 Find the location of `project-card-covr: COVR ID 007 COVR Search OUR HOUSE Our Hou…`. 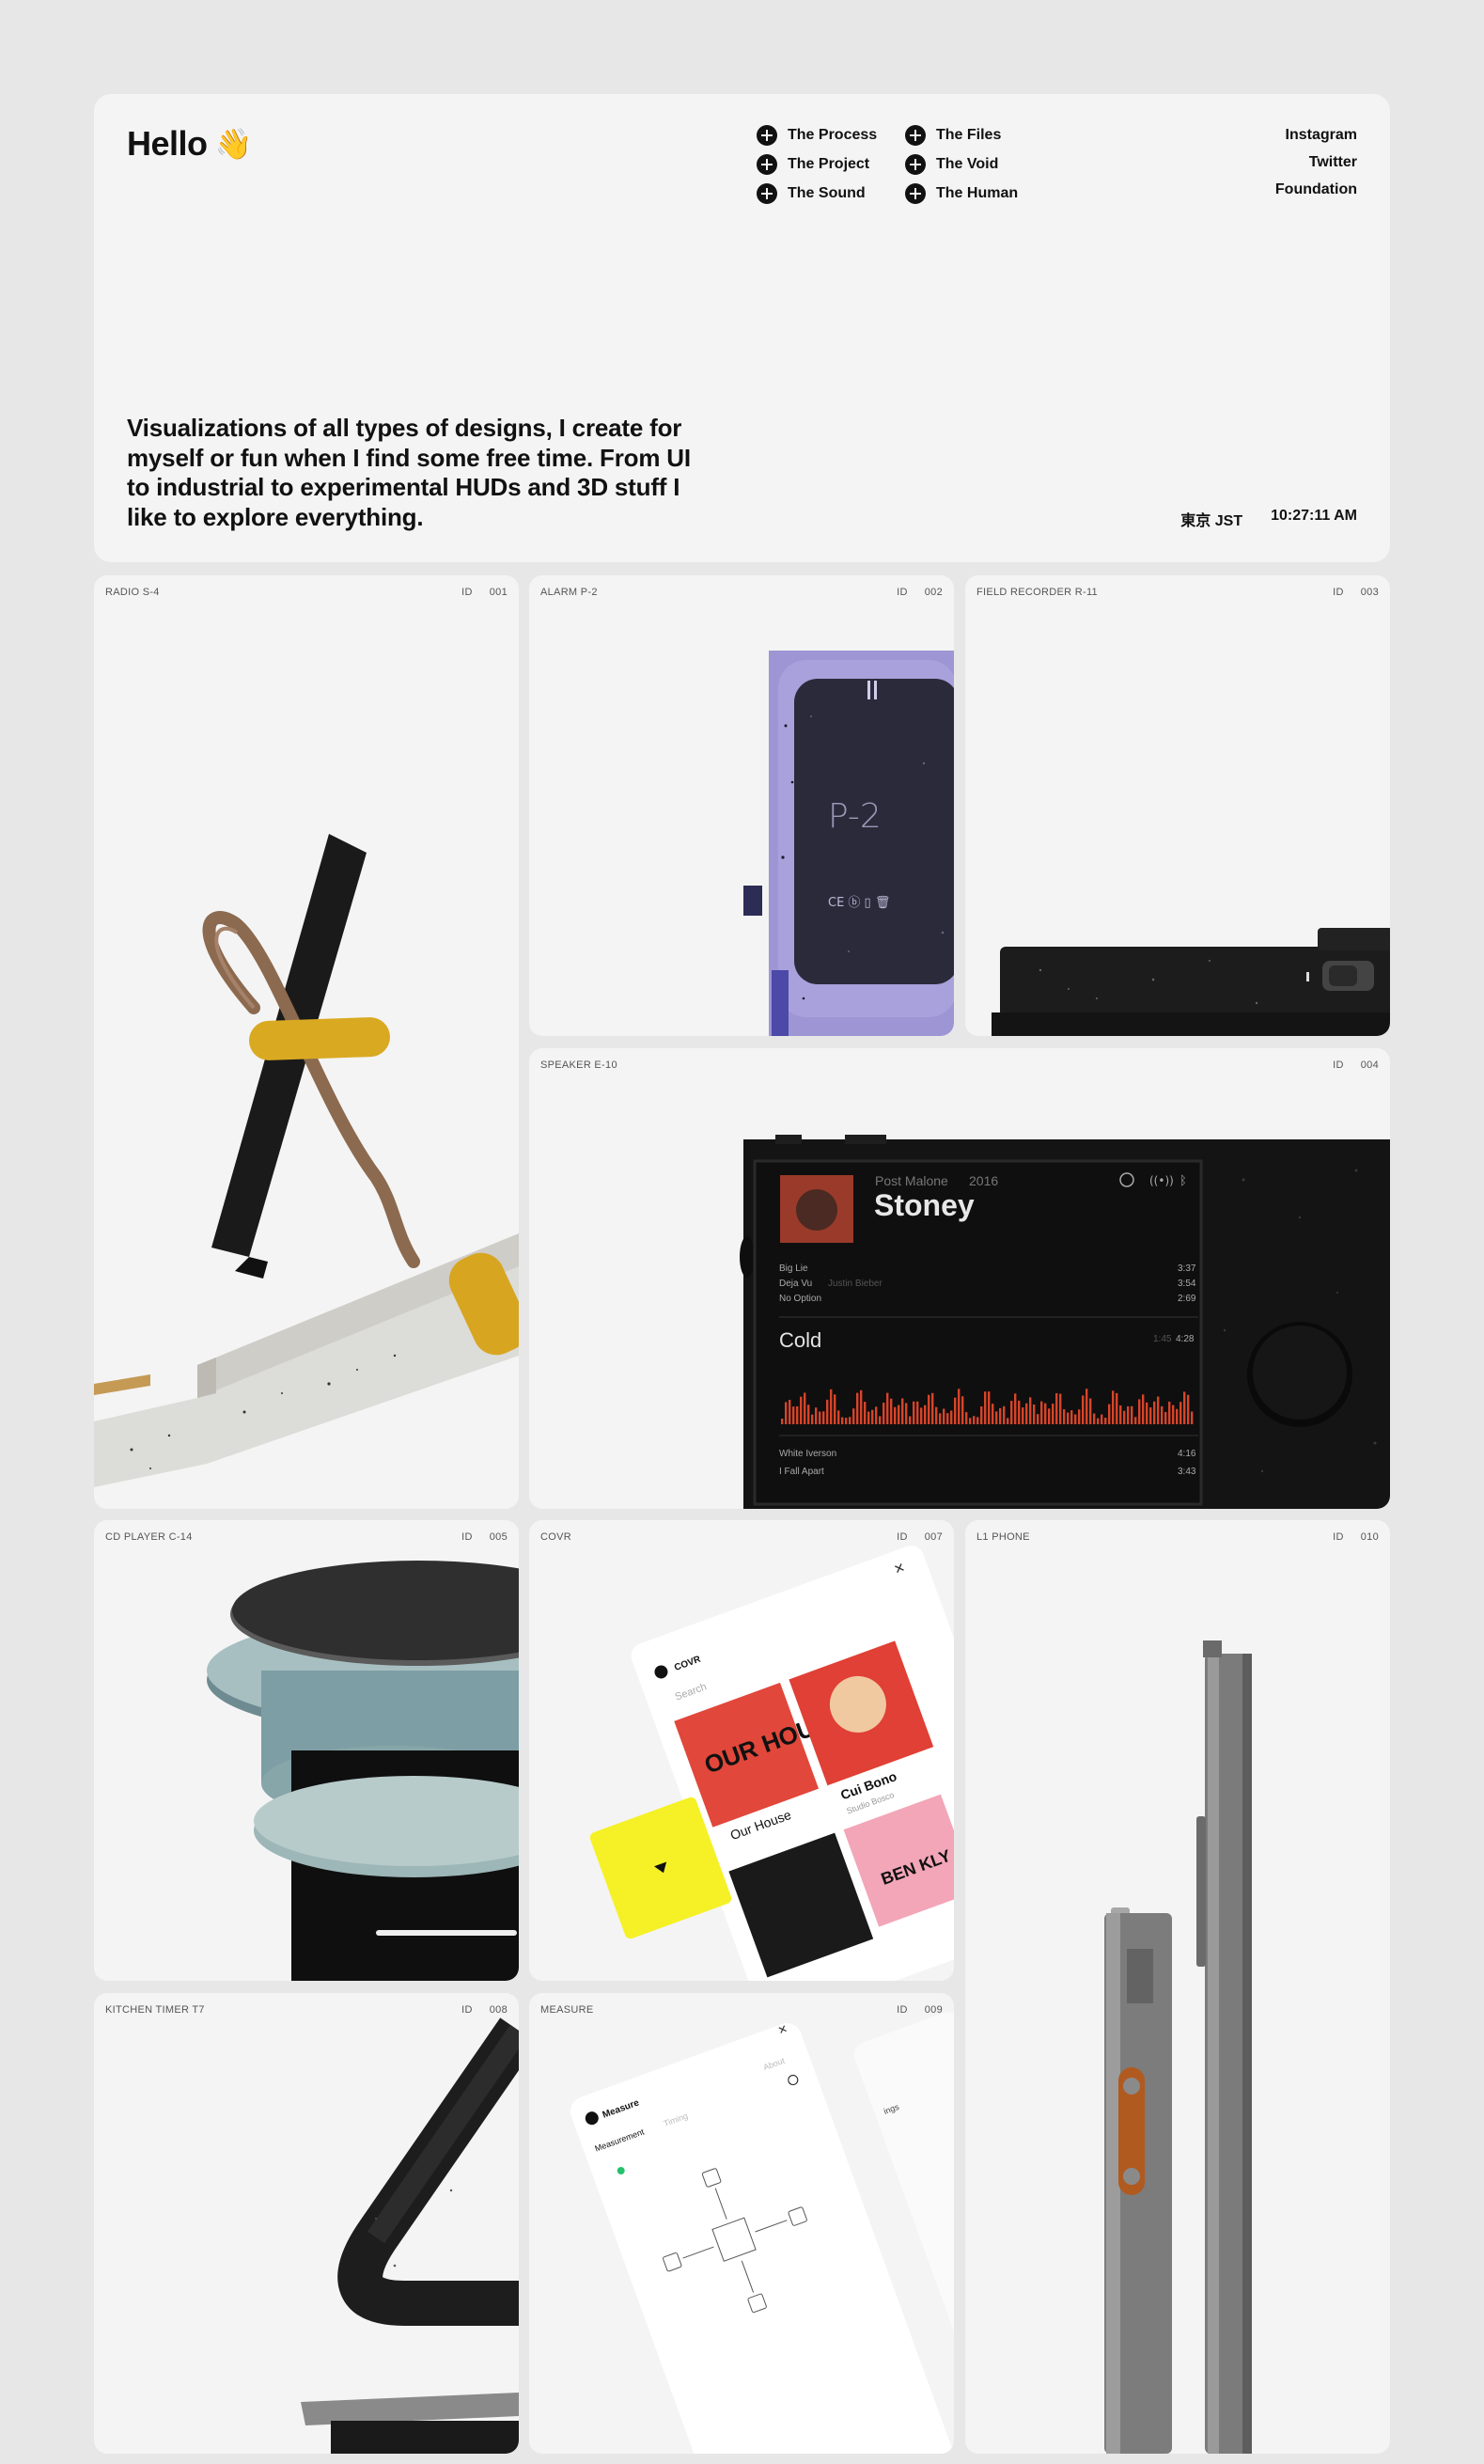

project-card-covr: COVR ID 007 COVR Search OUR HOUSE Our Hou… is located at coordinates (741, 1750).